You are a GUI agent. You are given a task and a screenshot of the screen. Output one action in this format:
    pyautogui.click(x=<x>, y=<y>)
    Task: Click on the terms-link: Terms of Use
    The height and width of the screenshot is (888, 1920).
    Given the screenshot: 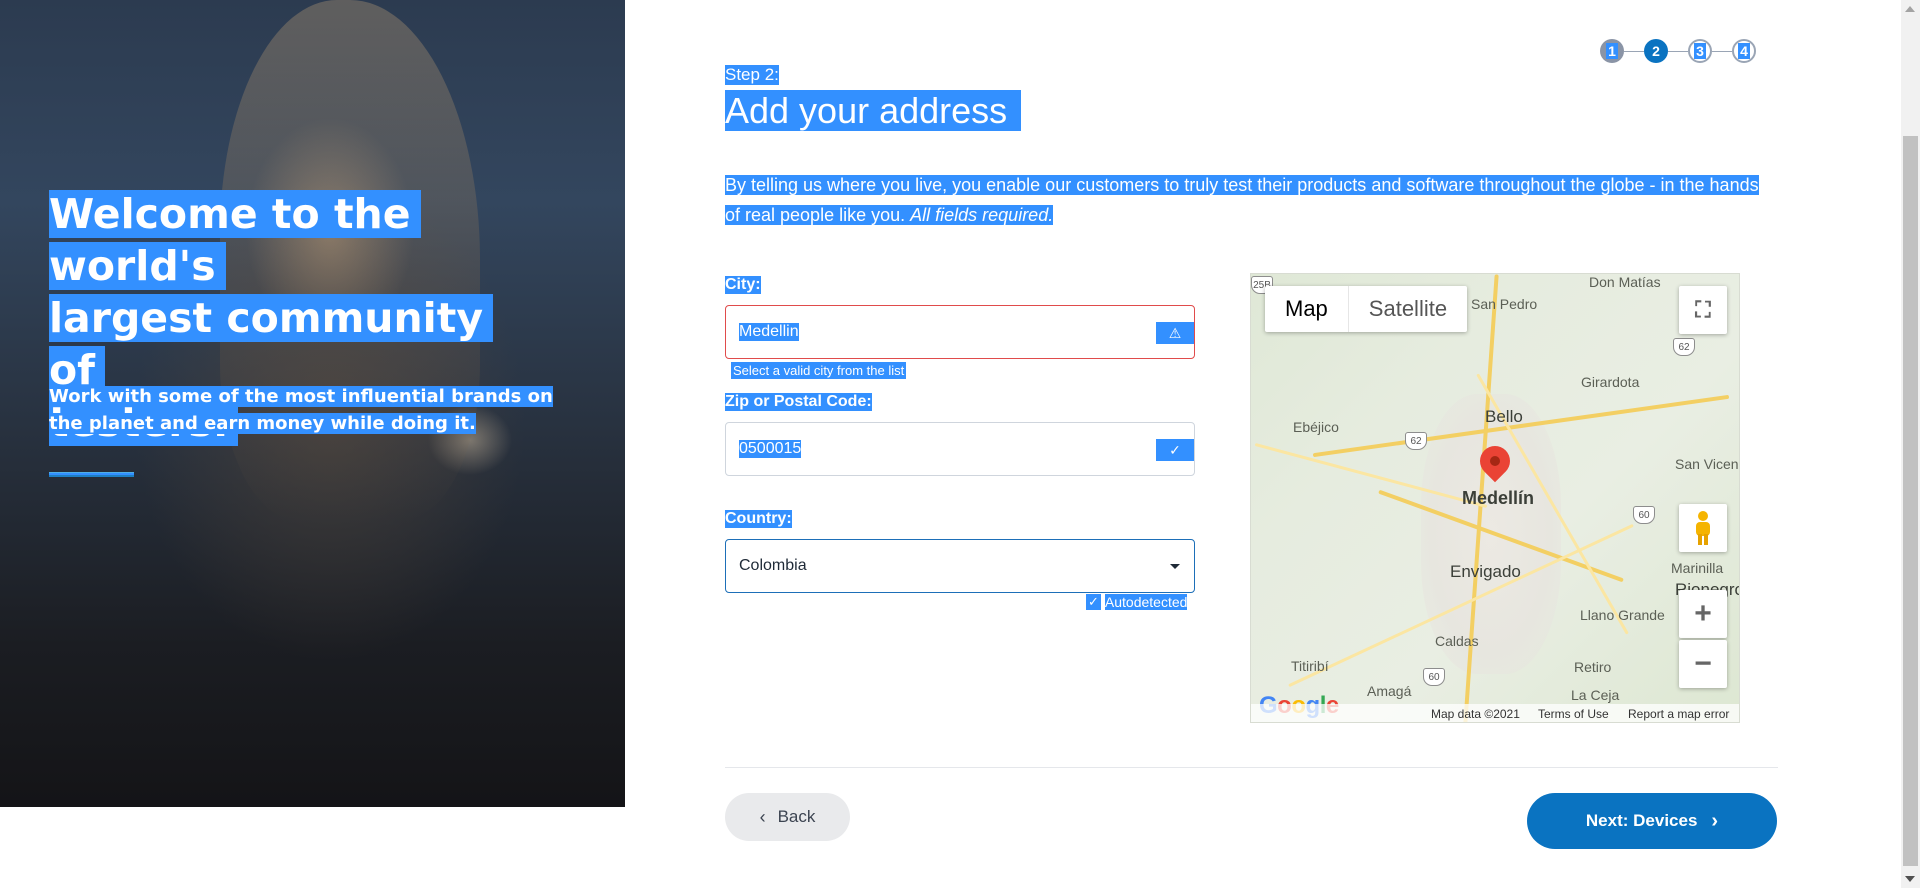 What is the action you would take?
    pyautogui.click(x=1573, y=714)
    